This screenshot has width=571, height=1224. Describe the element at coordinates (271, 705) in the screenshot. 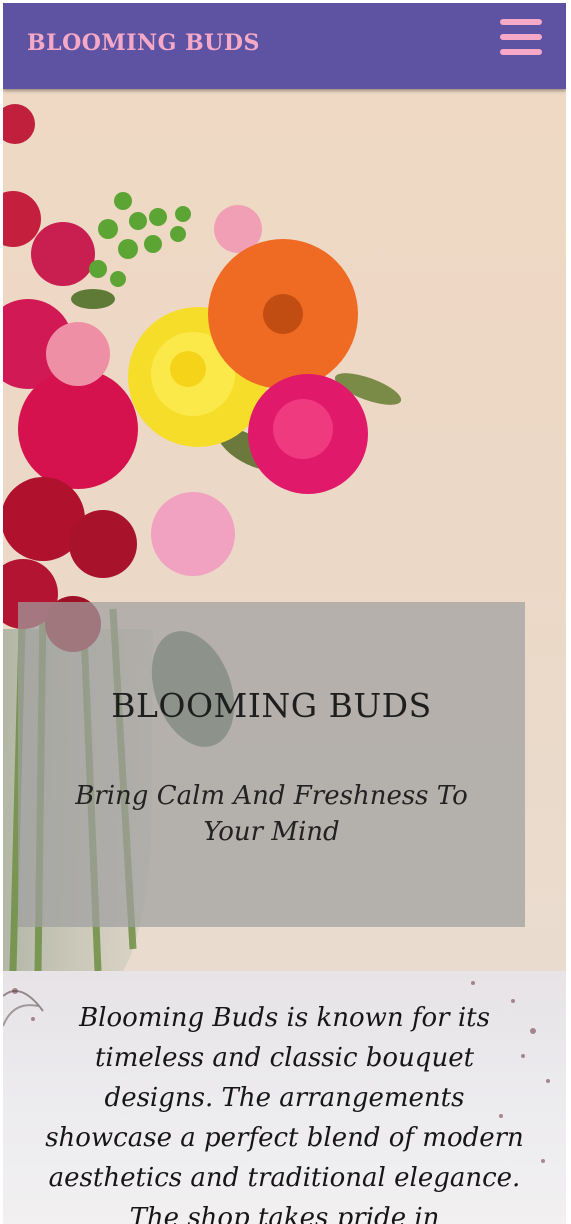

I see `hero-title: BLOOMING BUDS` at that location.